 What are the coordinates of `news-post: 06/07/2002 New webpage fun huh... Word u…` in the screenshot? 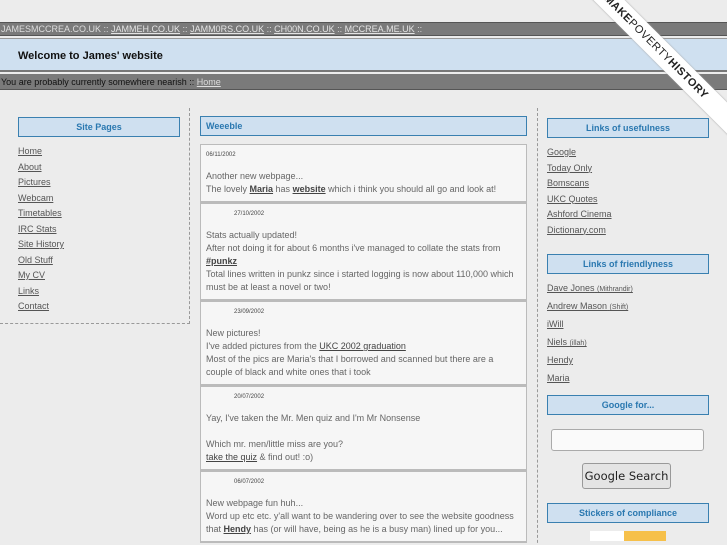 It's located at (363, 507).